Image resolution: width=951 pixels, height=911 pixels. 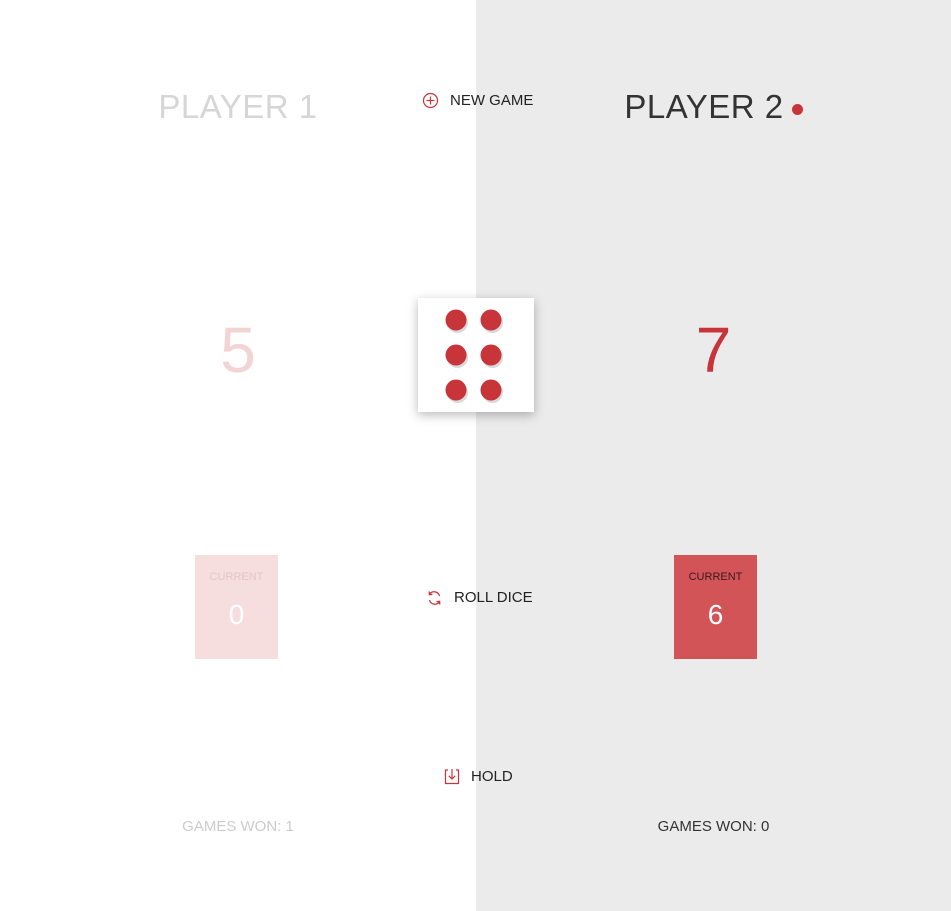 I want to click on roll-dice-button: Roll dice, so click(x=479, y=597).